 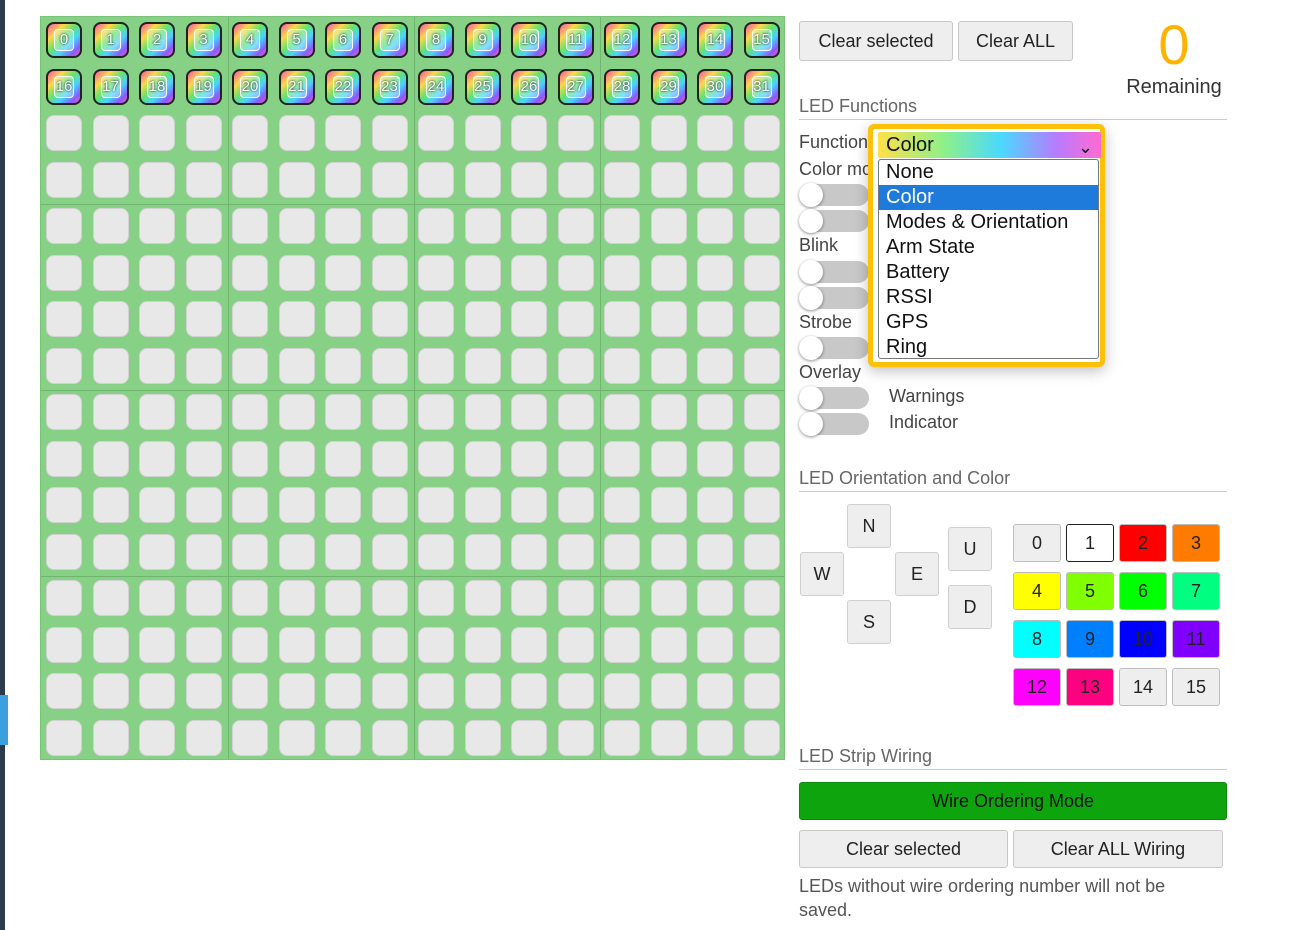 What do you see at coordinates (761, 86) in the screenshot?
I see `led-cell-active: 31` at bounding box center [761, 86].